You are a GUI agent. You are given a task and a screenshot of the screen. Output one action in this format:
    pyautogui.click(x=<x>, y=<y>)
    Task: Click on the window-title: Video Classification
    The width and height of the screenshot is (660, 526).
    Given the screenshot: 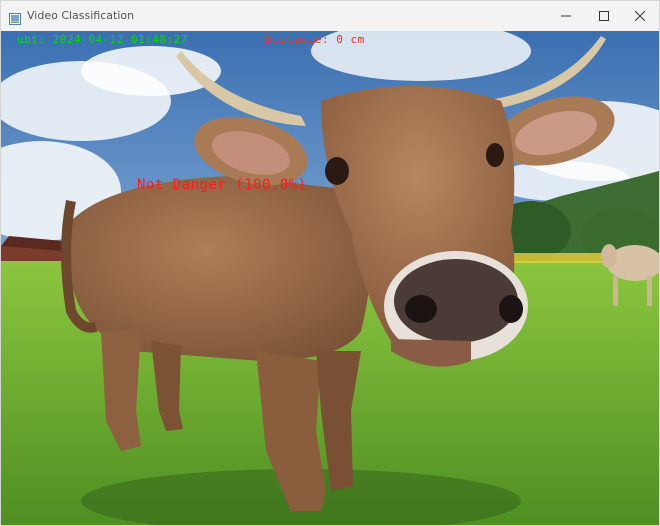 What is the action you would take?
    pyautogui.click(x=81, y=15)
    